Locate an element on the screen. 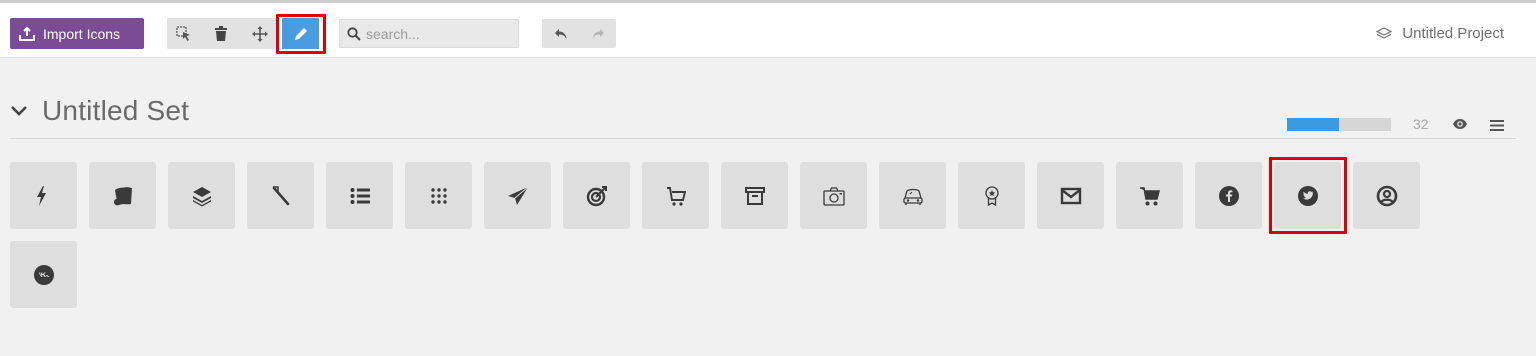 The height and width of the screenshot is (356, 1536). list-icon is located at coordinates (360, 195).